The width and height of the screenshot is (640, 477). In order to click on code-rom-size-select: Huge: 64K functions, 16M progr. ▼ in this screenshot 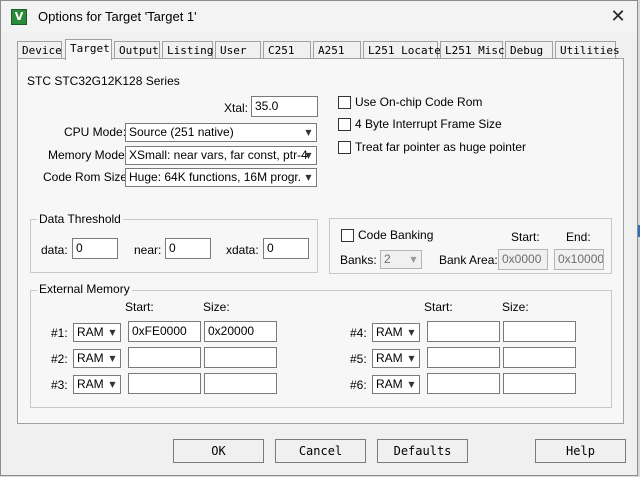, I will do `click(221, 177)`.